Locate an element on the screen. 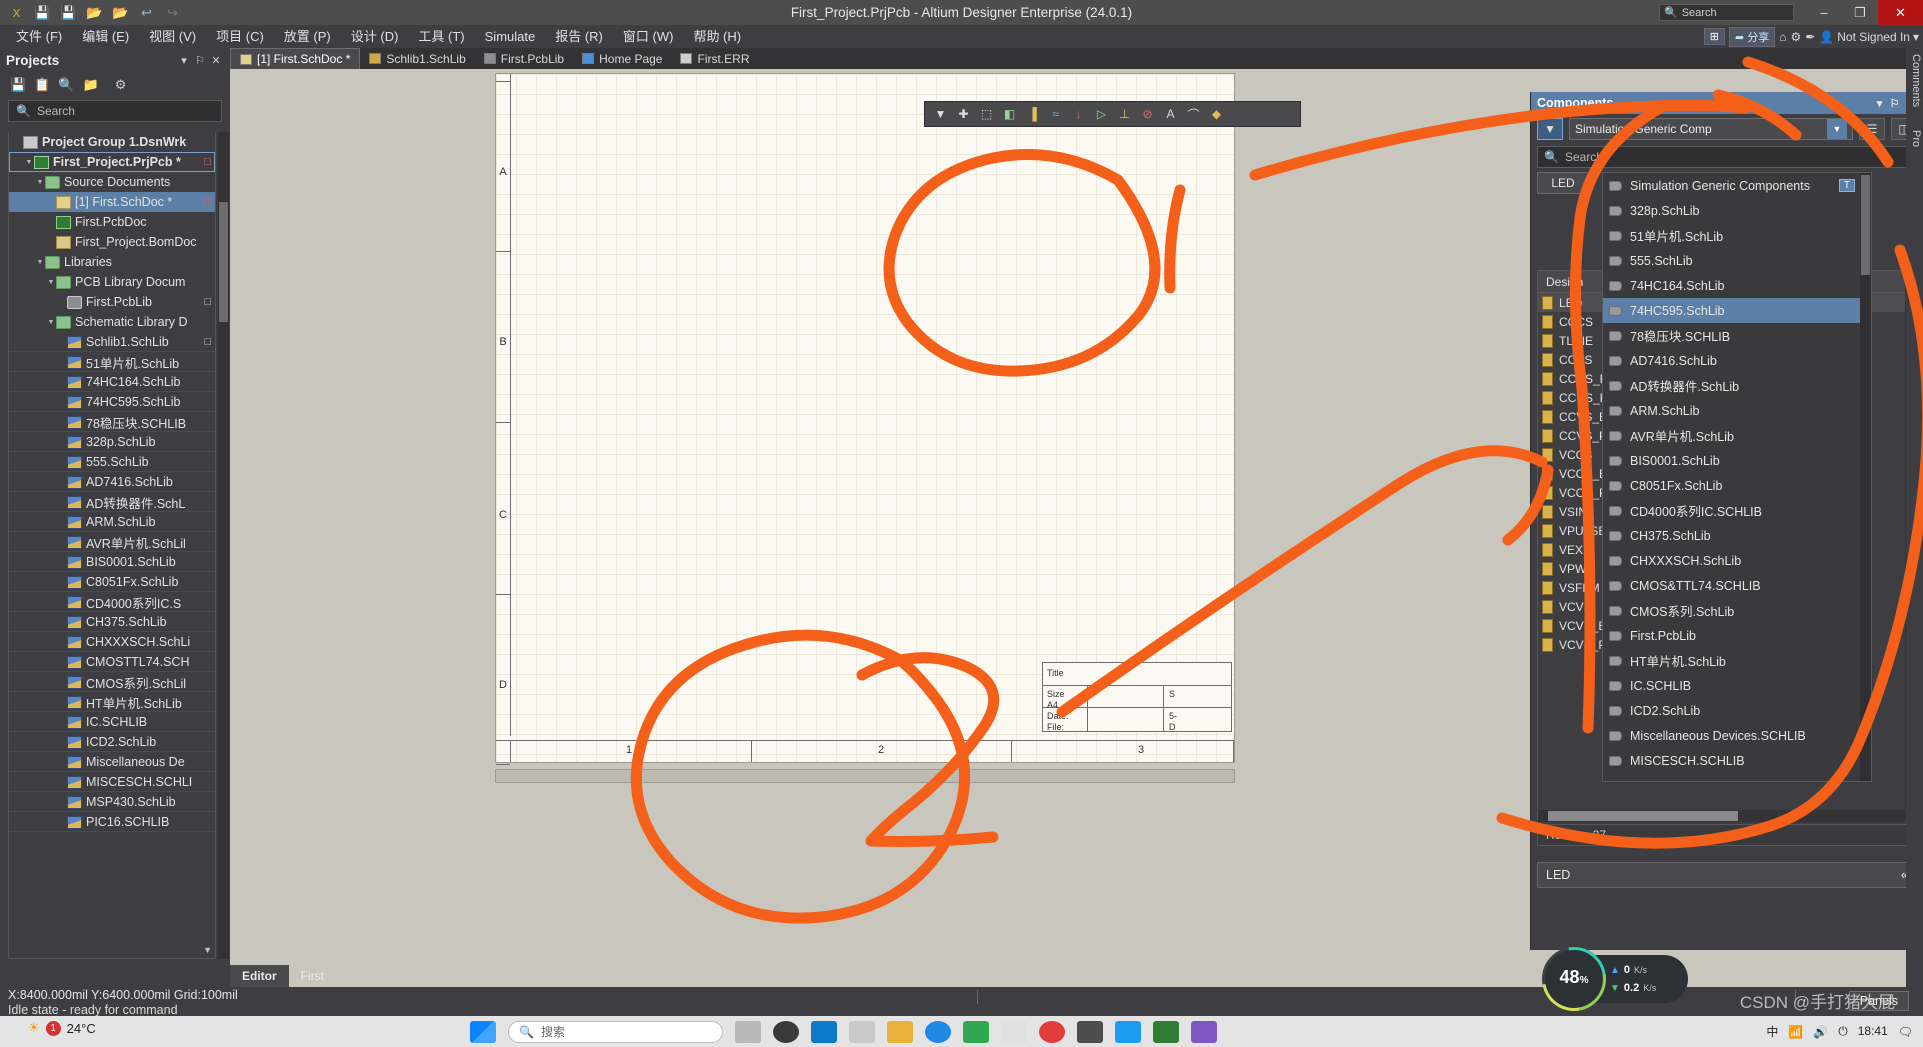 The height and width of the screenshot is (1047, 1923). chevron-down-icon: ▾ is located at coordinates (1879, 103).